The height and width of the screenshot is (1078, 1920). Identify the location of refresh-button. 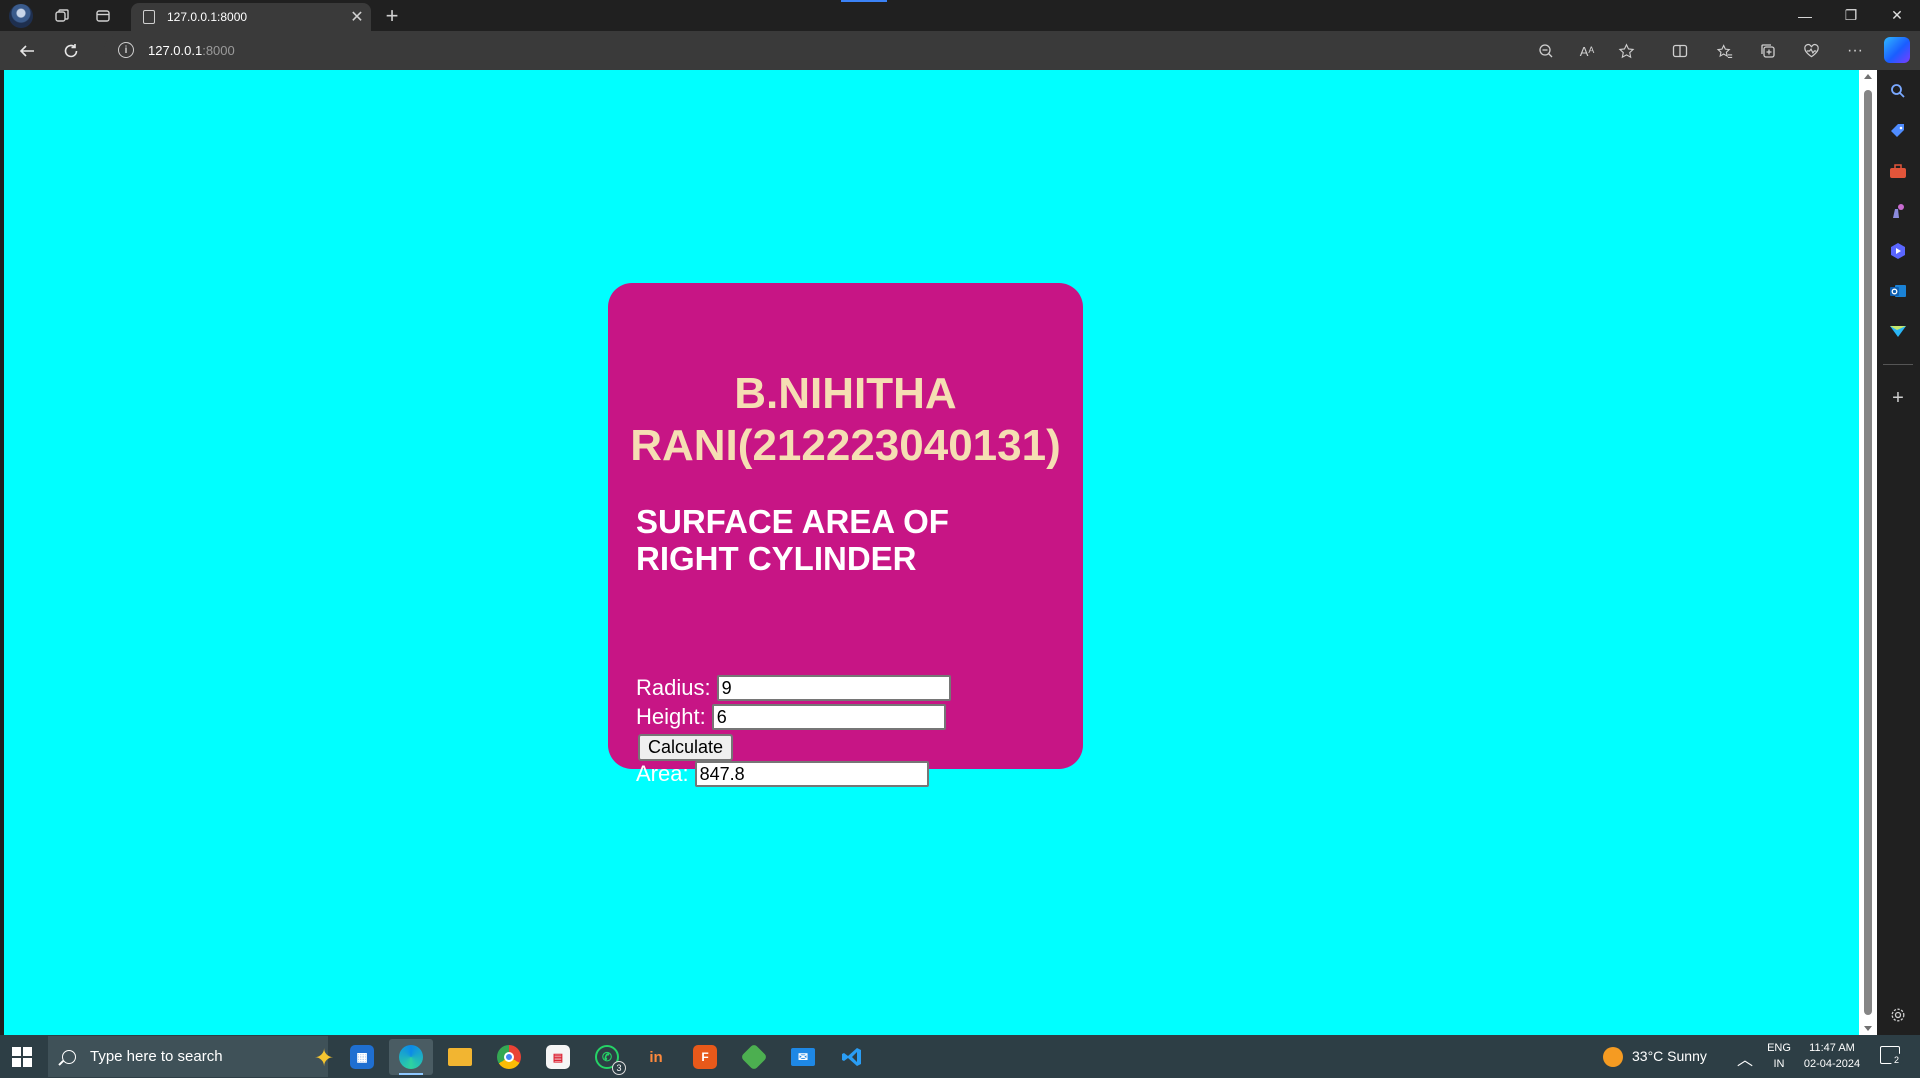
(71, 51).